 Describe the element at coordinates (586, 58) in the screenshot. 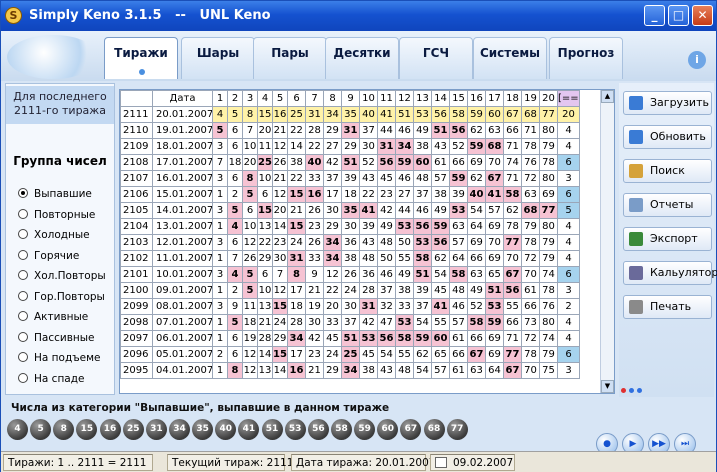

I see `tab-6: Прогноз` at that location.